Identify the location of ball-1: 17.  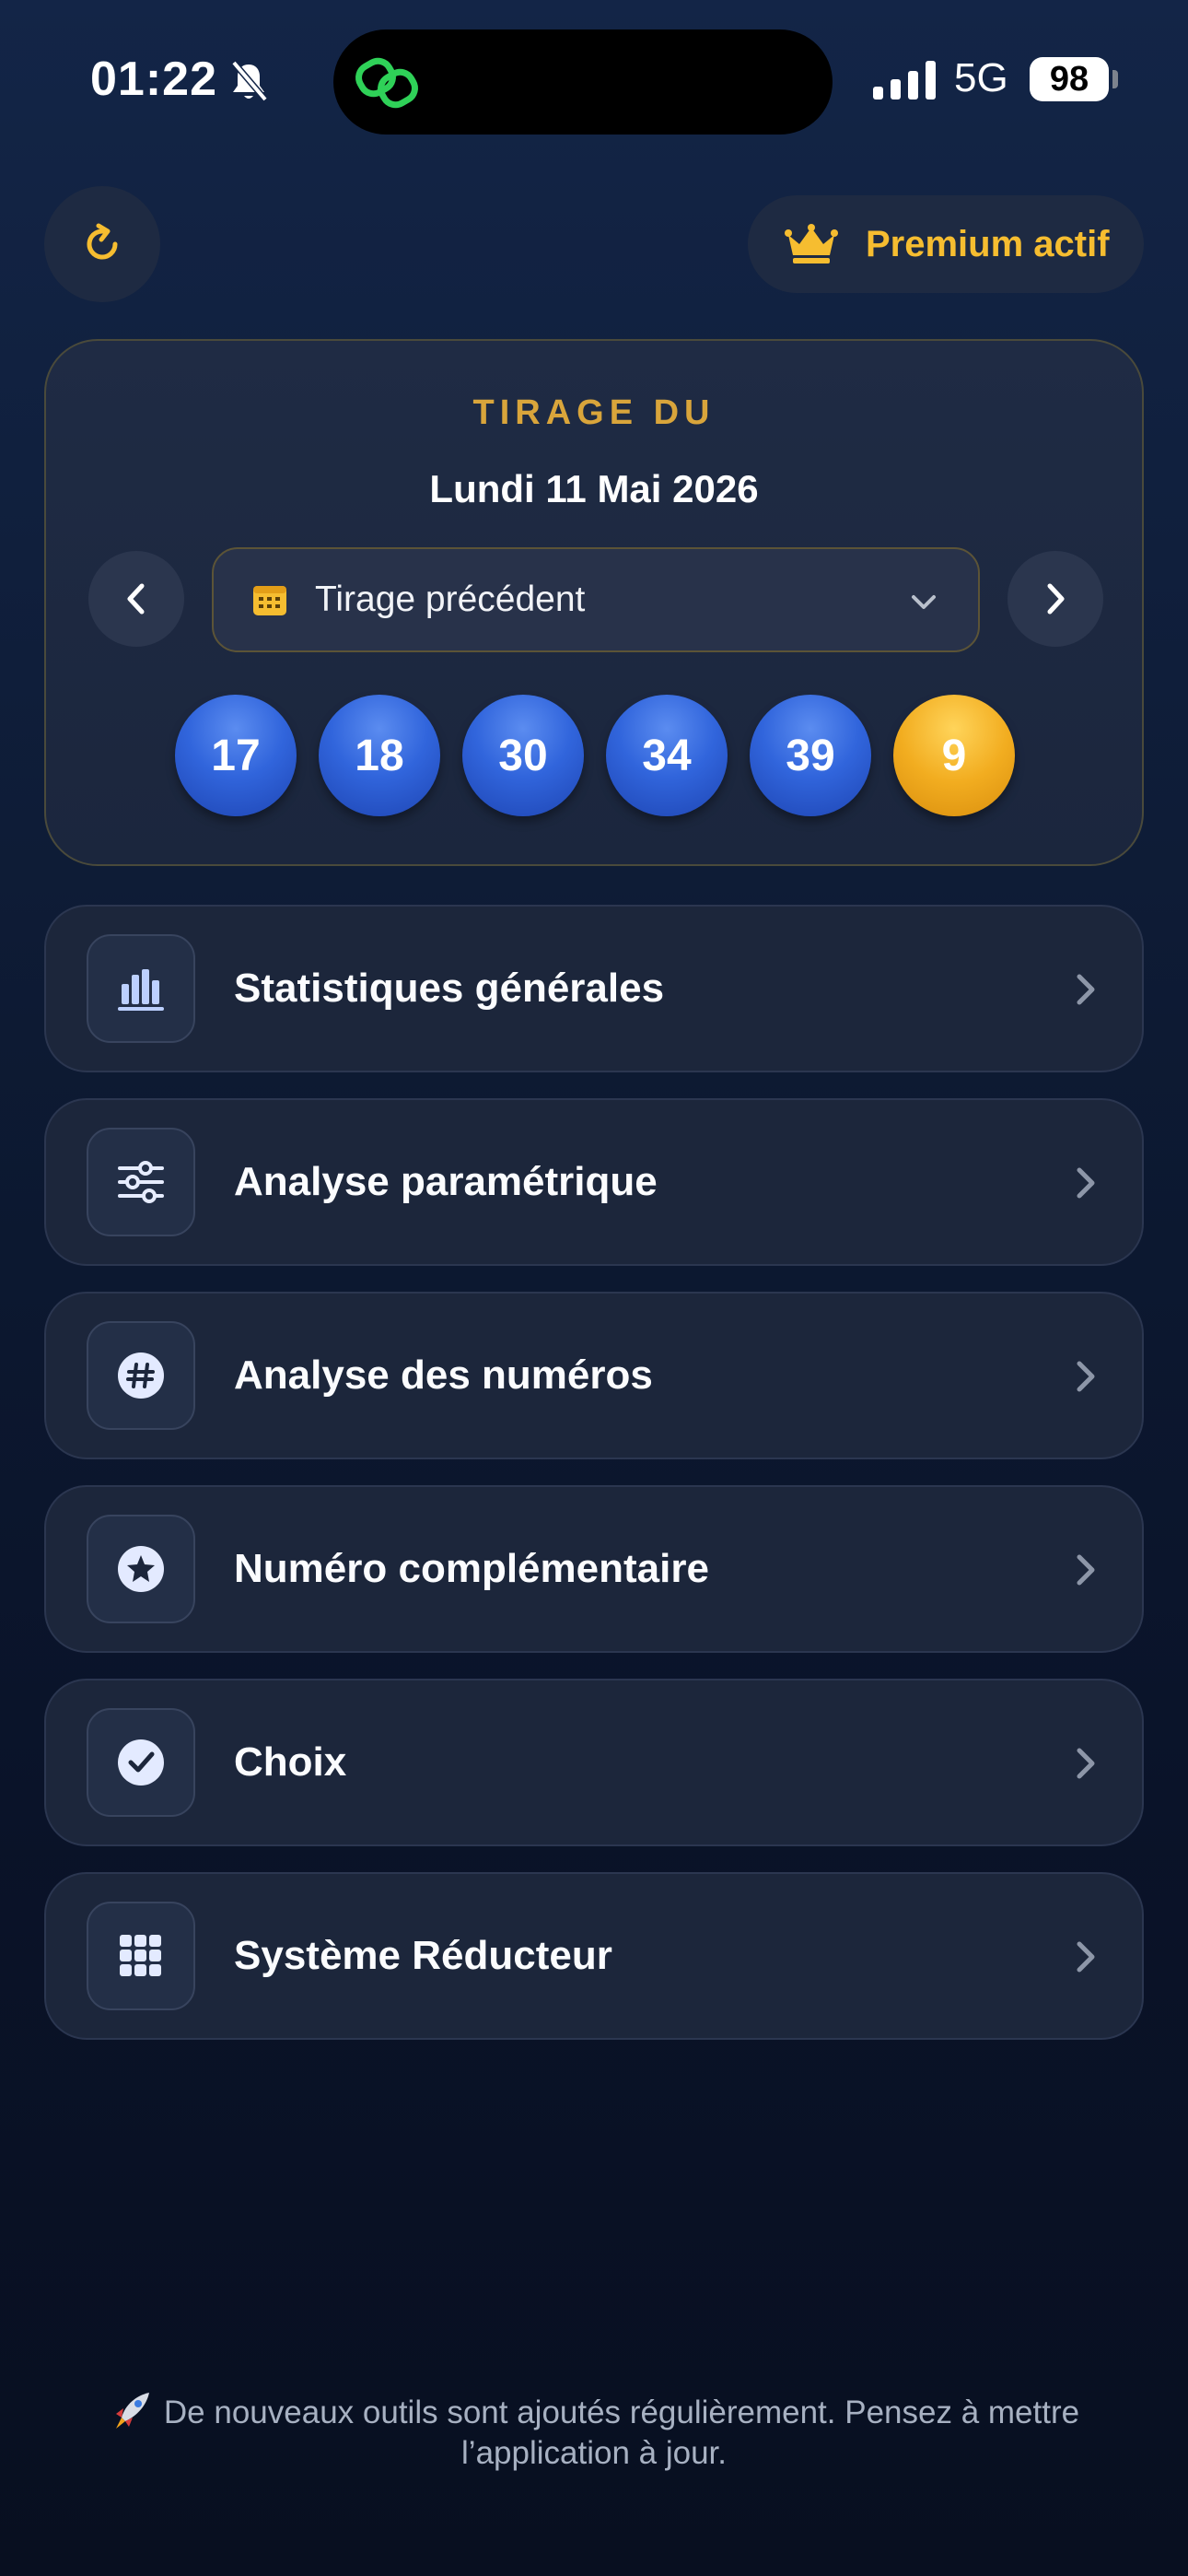
(236, 755).